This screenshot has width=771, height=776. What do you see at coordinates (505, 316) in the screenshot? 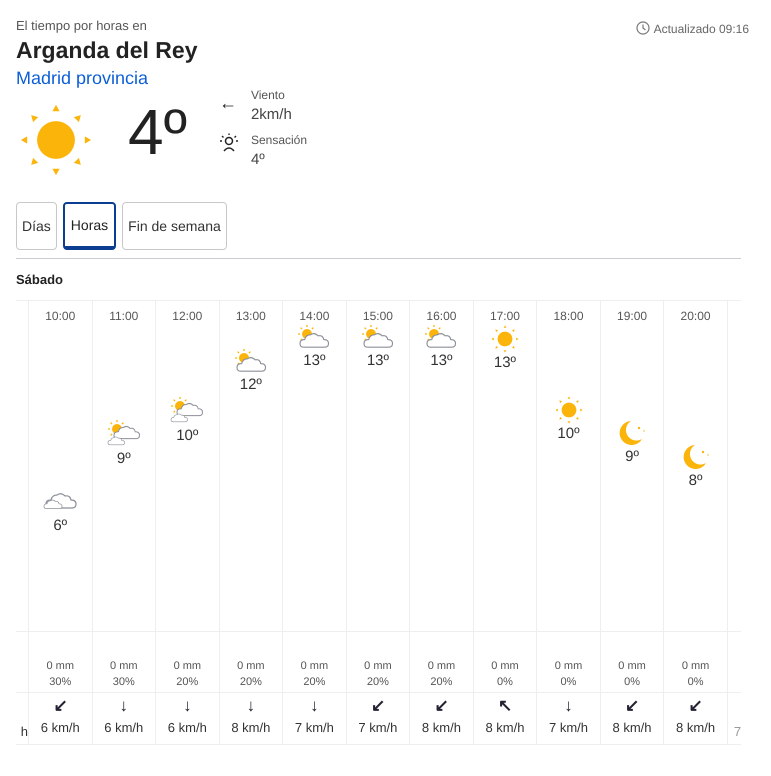
I see `hour-label: 17:00` at bounding box center [505, 316].